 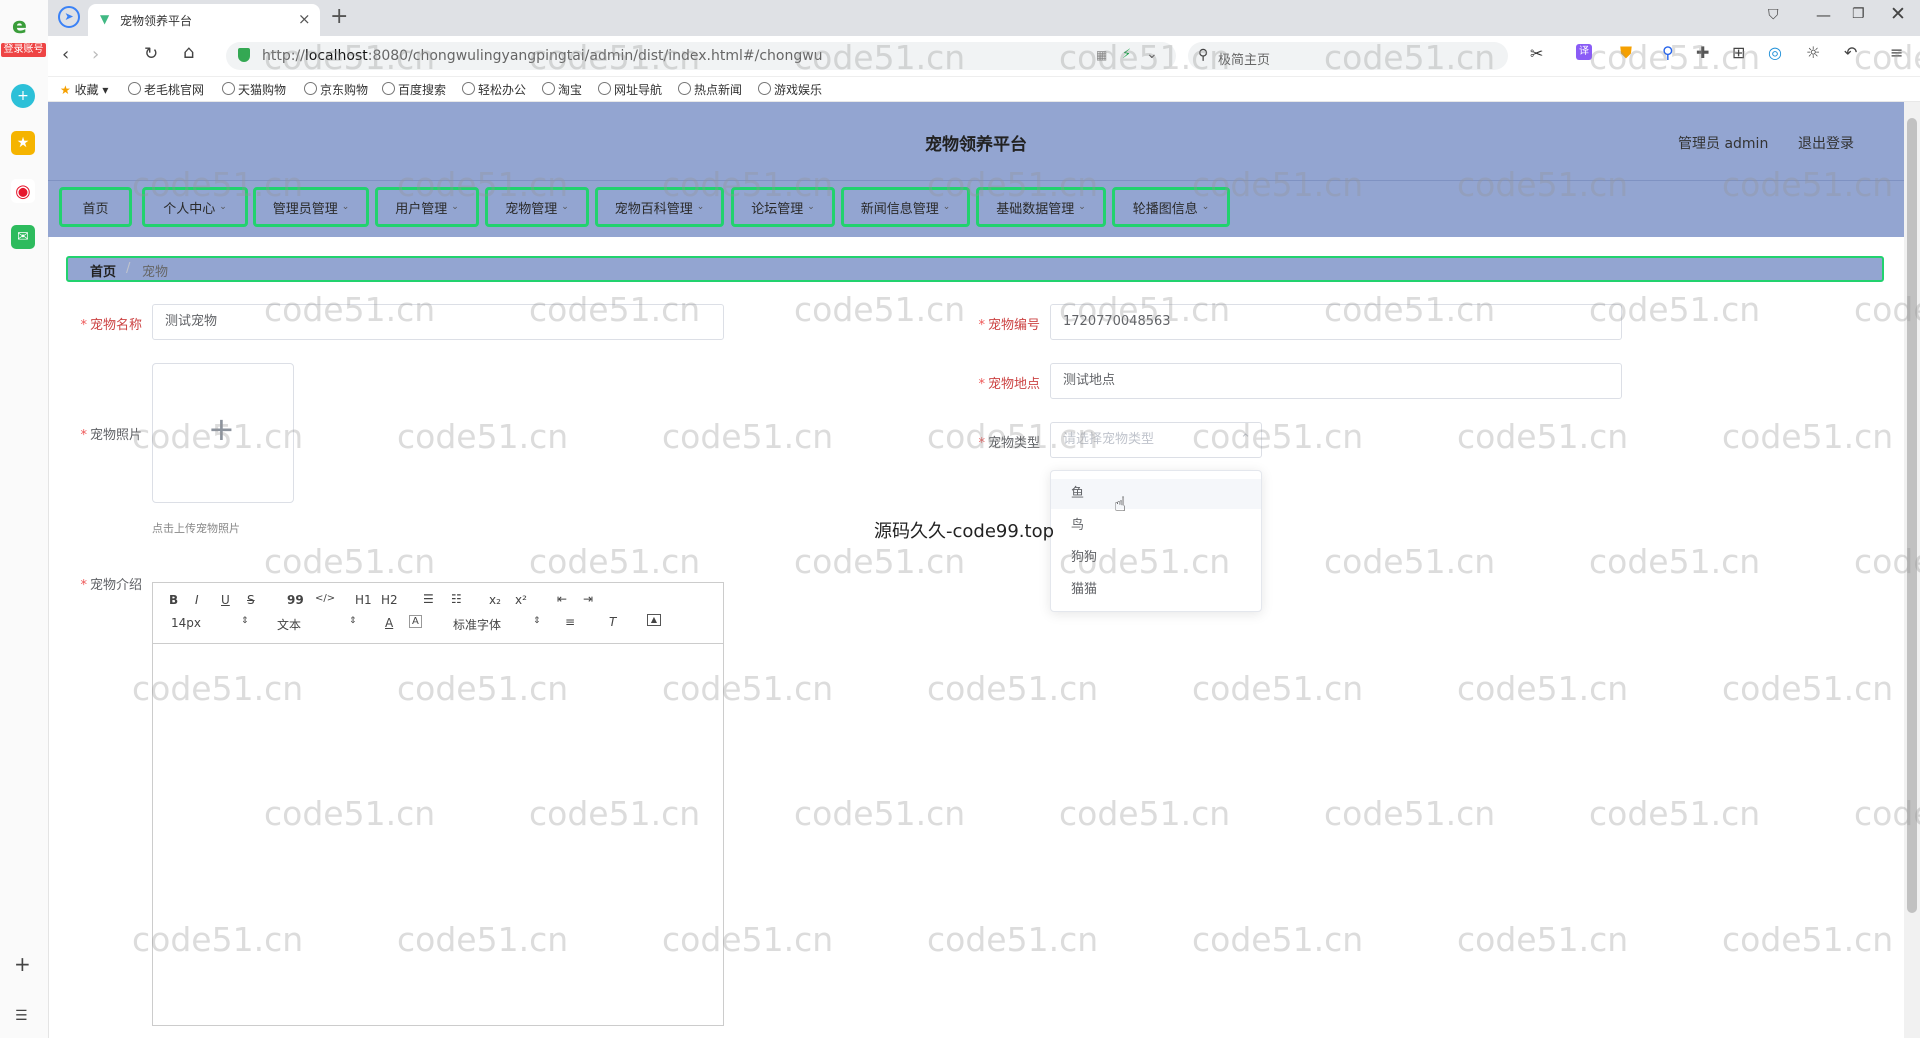 I want to click on pet-type-select: 请选择宠物类型 ⌃, so click(x=1156, y=440).